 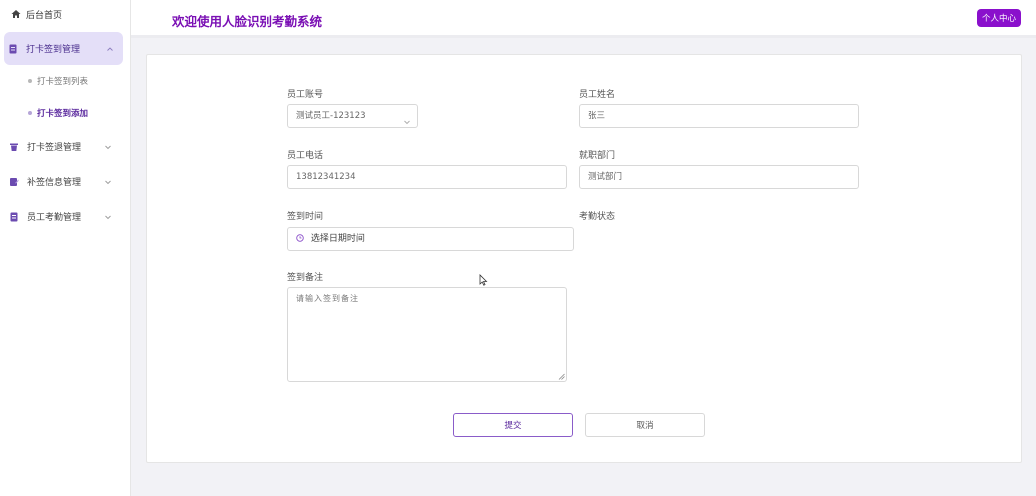 What do you see at coordinates (597, 156) in the screenshot?
I see `department-label: 就职部门` at bounding box center [597, 156].